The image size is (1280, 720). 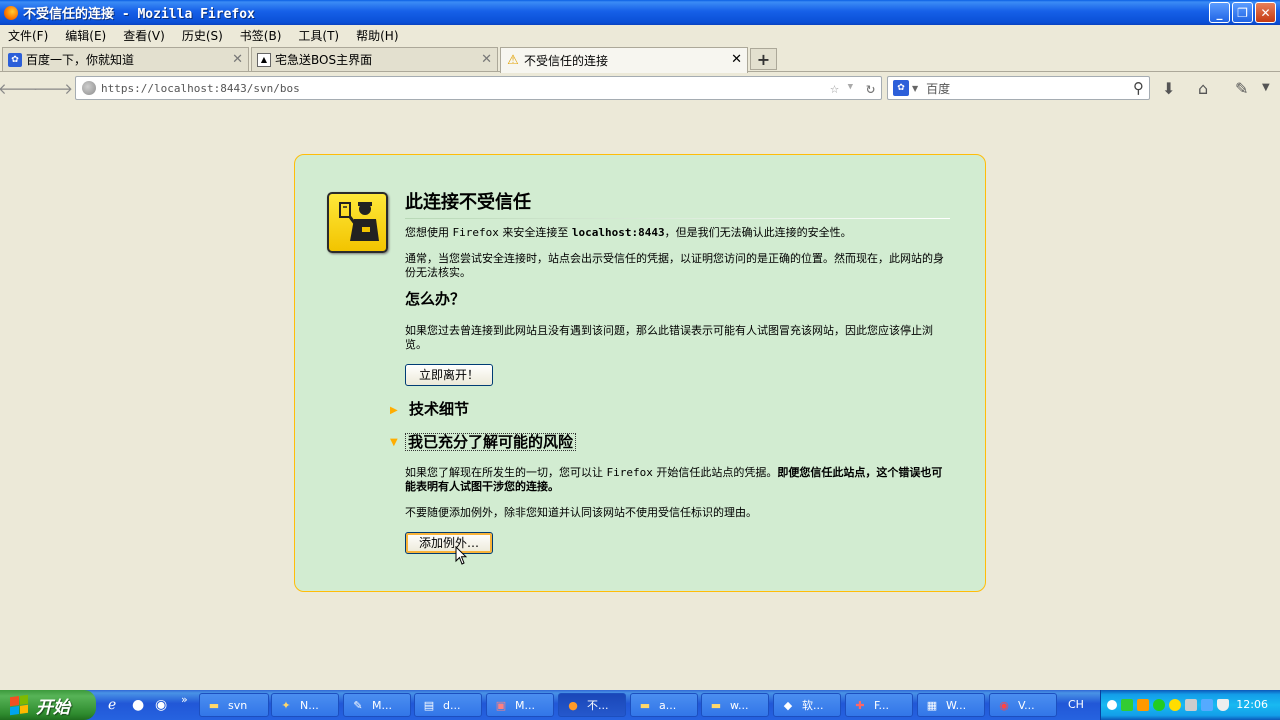 What do you see at coordinates (138, 705) in the screenshot?
I see `firefox-quicklaunch-icon: ●` at bounding box center [138, 705].